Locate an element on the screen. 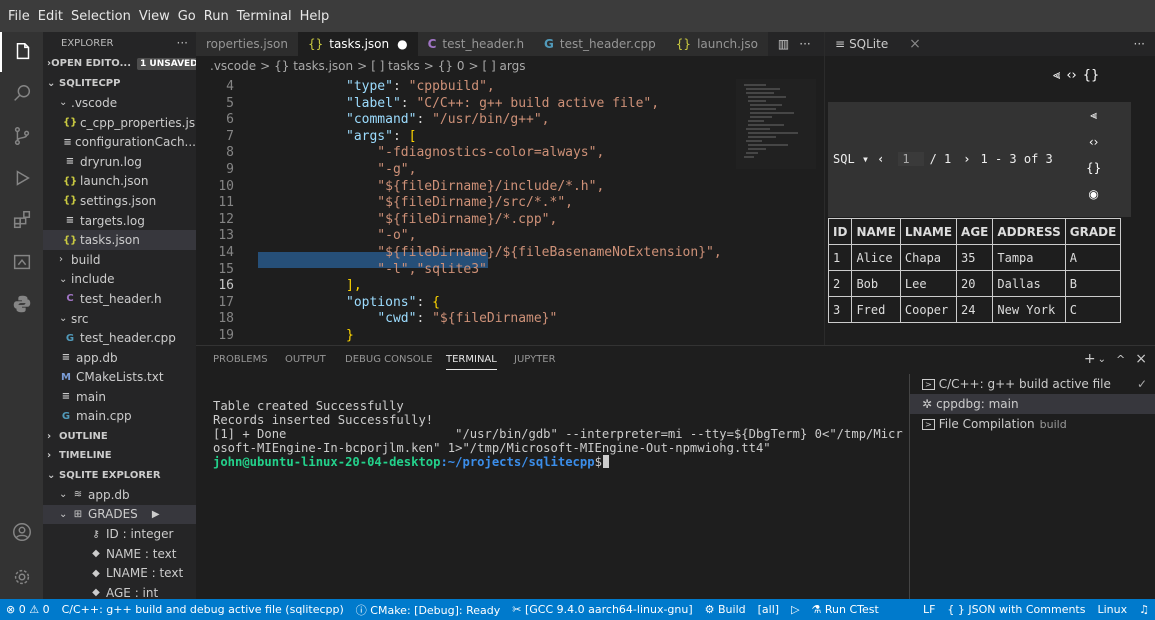 This screenshot has width=1155, height=620. column-item: ⚷ ID : integer is located at coordinates (119, 534).